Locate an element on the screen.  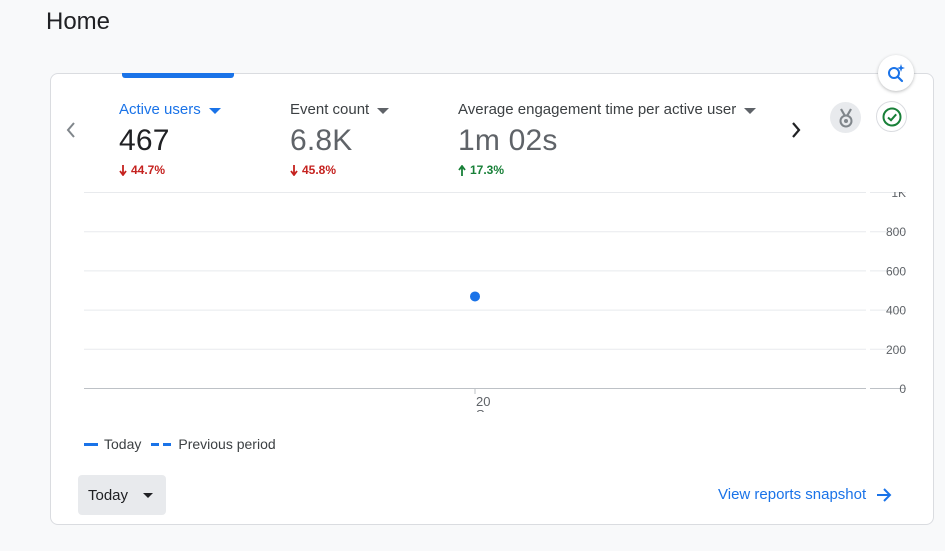
medal-icon is located at coordinates (845, 117).